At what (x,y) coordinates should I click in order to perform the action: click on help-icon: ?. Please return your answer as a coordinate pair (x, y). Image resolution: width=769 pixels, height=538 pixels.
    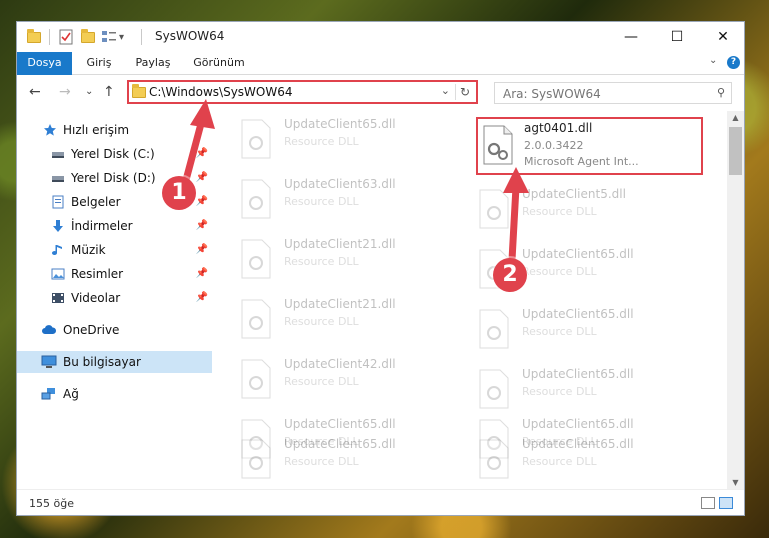
    Looking at the image, I should click on (733, 62).